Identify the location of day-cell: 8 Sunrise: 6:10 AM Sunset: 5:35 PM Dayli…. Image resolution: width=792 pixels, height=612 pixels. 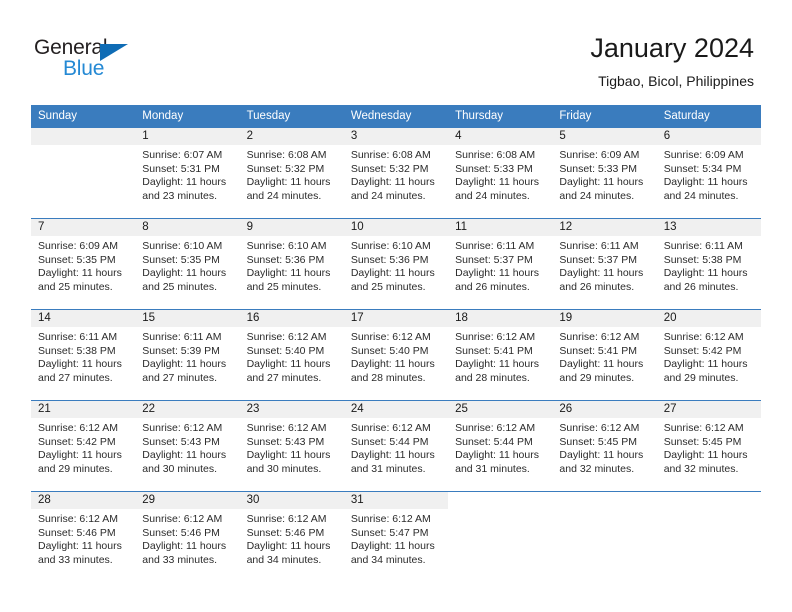
(187, 264).